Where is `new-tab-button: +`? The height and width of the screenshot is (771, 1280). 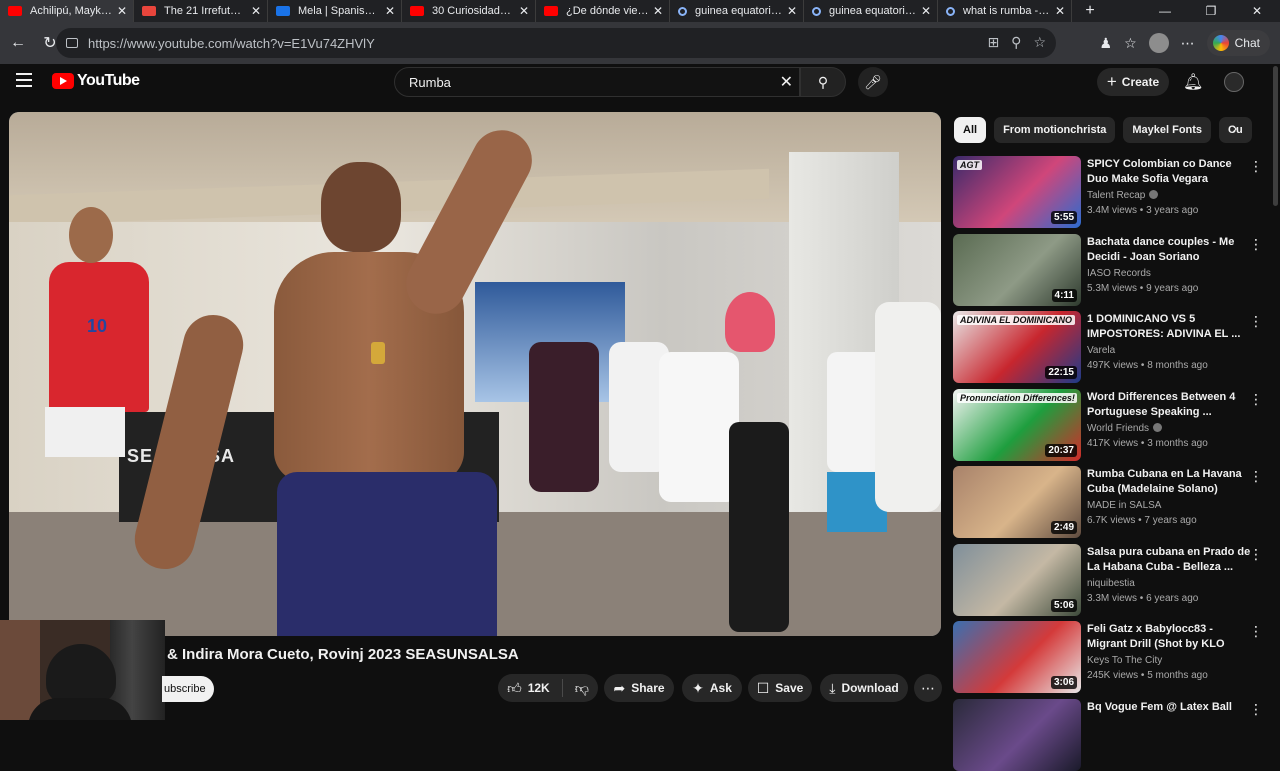
new-tab-button: + is located at coordinates (1090, 11).